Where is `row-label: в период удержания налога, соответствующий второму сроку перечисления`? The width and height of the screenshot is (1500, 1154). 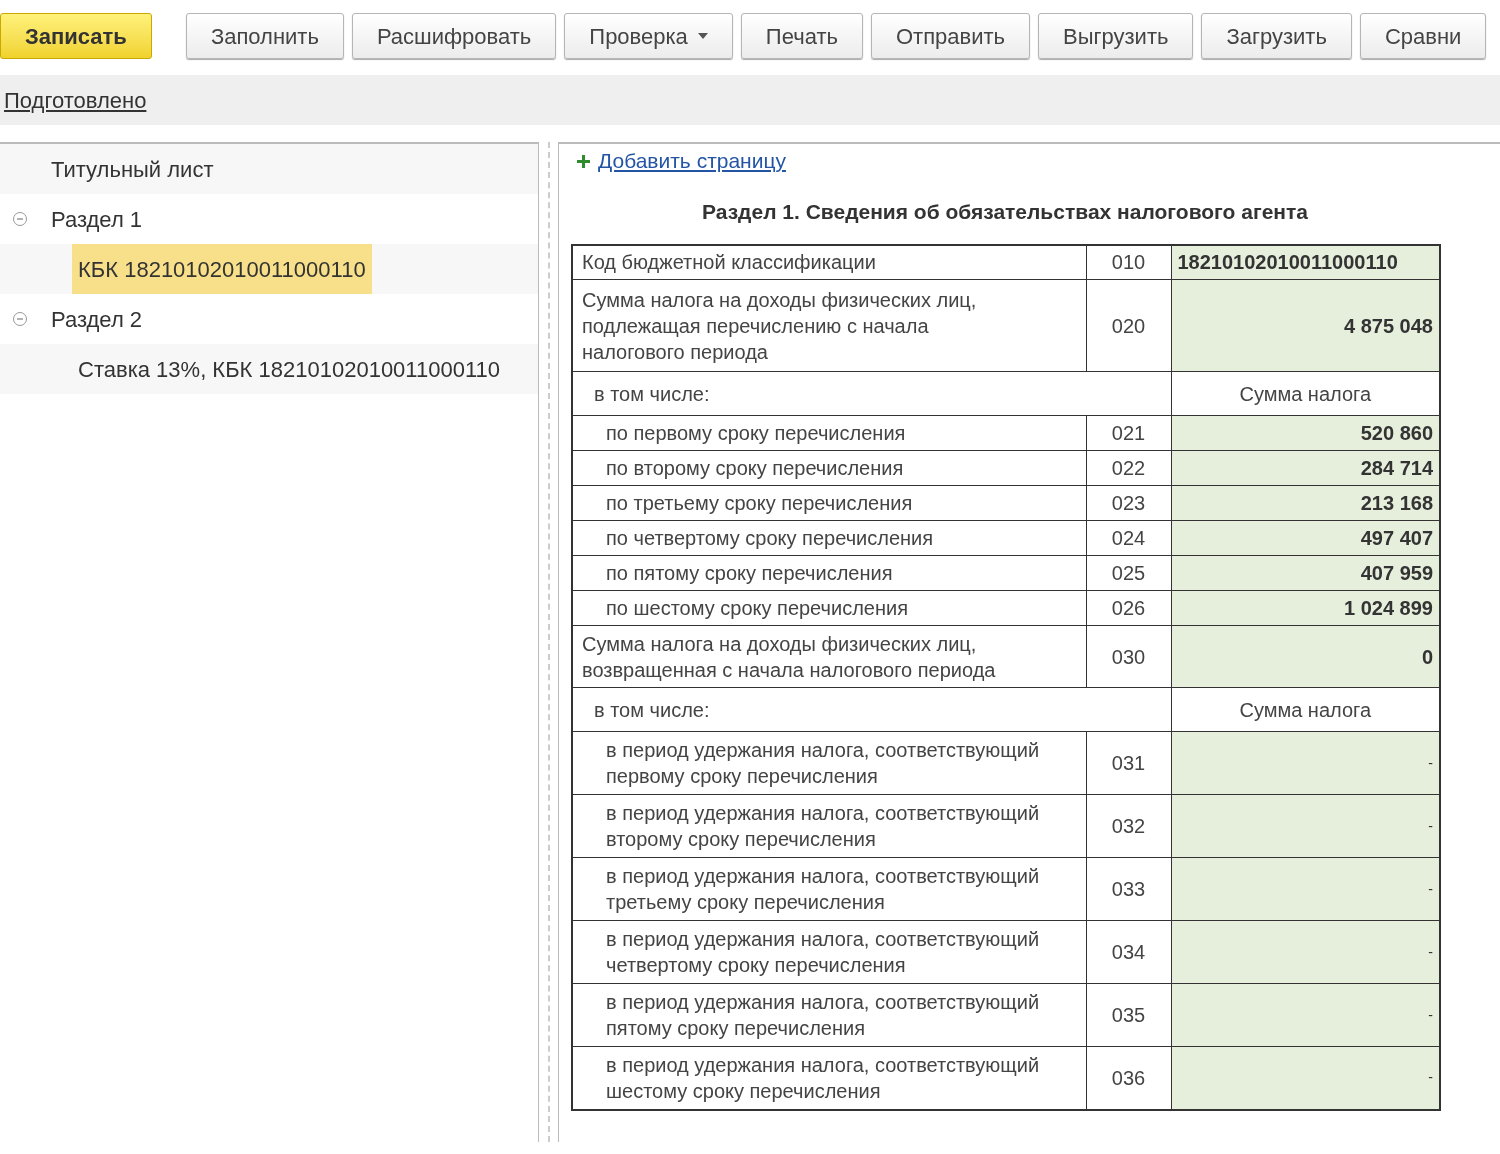
row-label: в период удержания налога, соответствующий второму сроку перечисления is located at coordinates (829, 826).